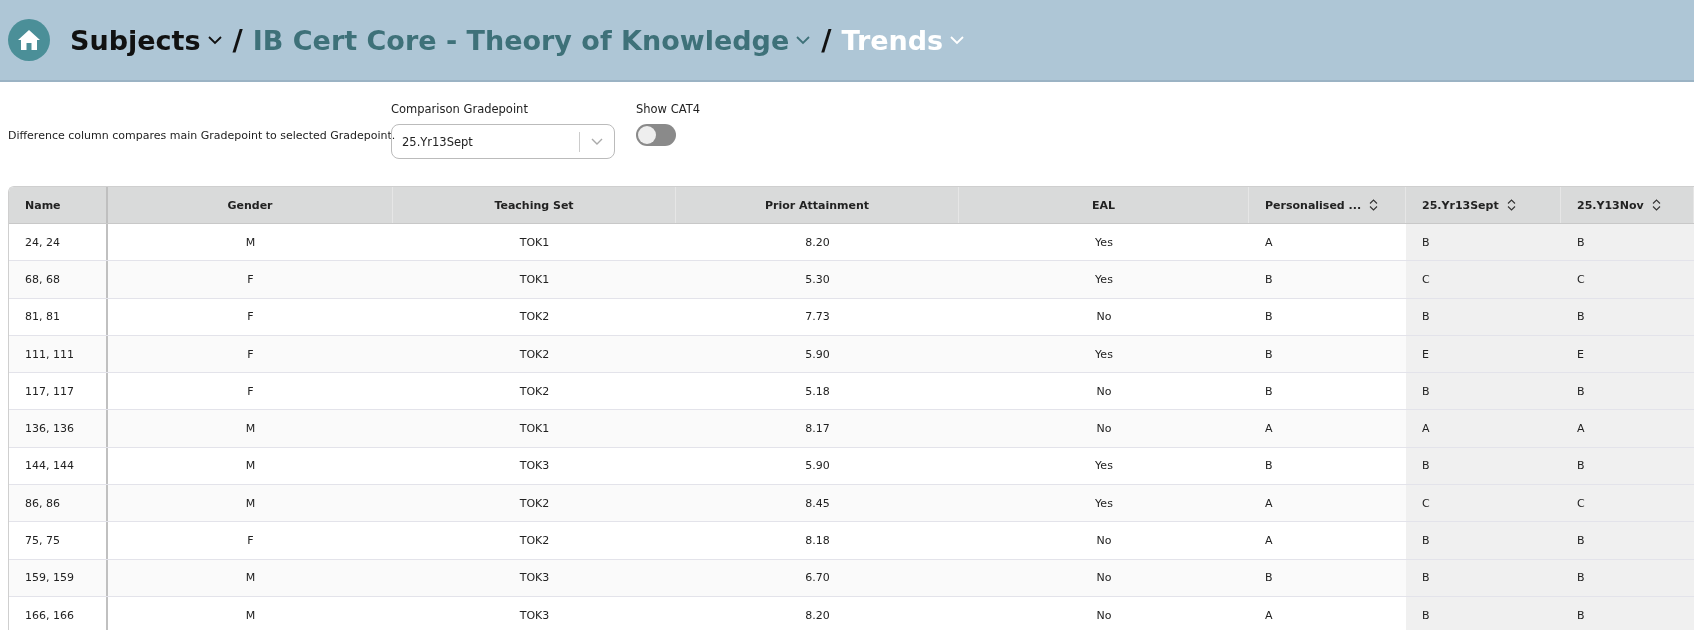  What do you see at coordinates (817, 391) in the screenshot?
I see `table-cell: 5.18` at bounding box center [817, 391].